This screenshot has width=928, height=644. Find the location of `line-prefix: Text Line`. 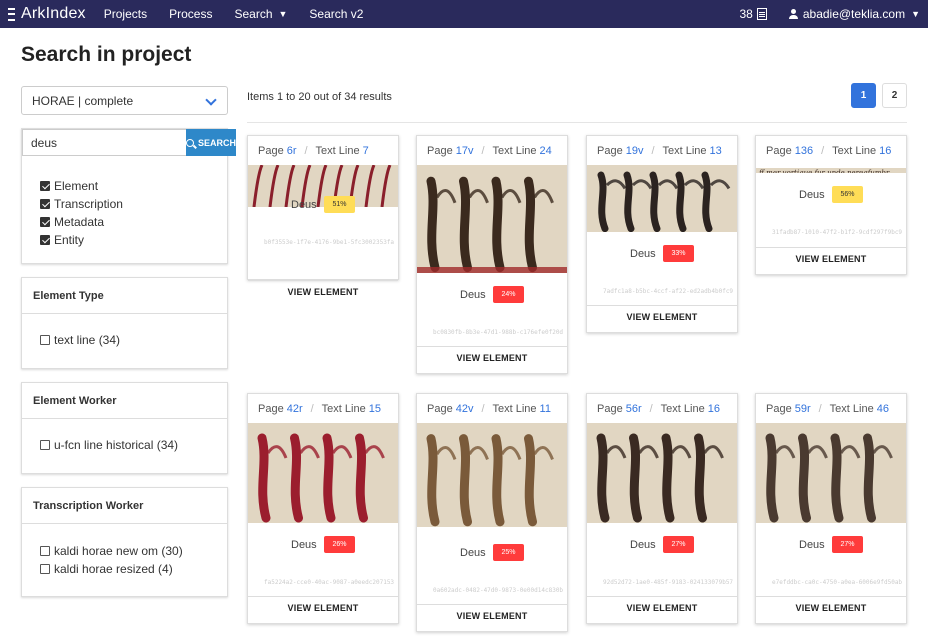

line-prefix: Text Line is located at coordinates (514, 150).